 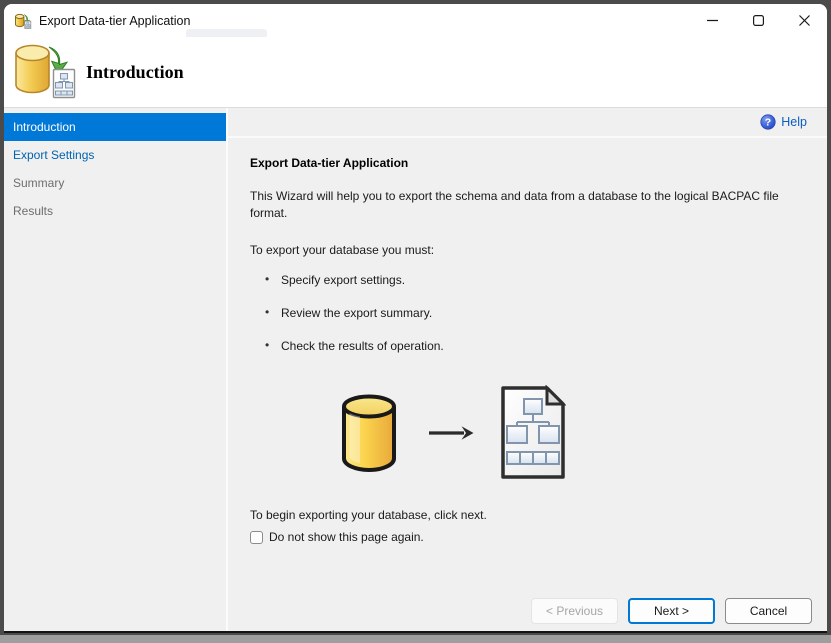 I want to click on titlebar: Export Data-tier Application, so click(x=415, y=20).